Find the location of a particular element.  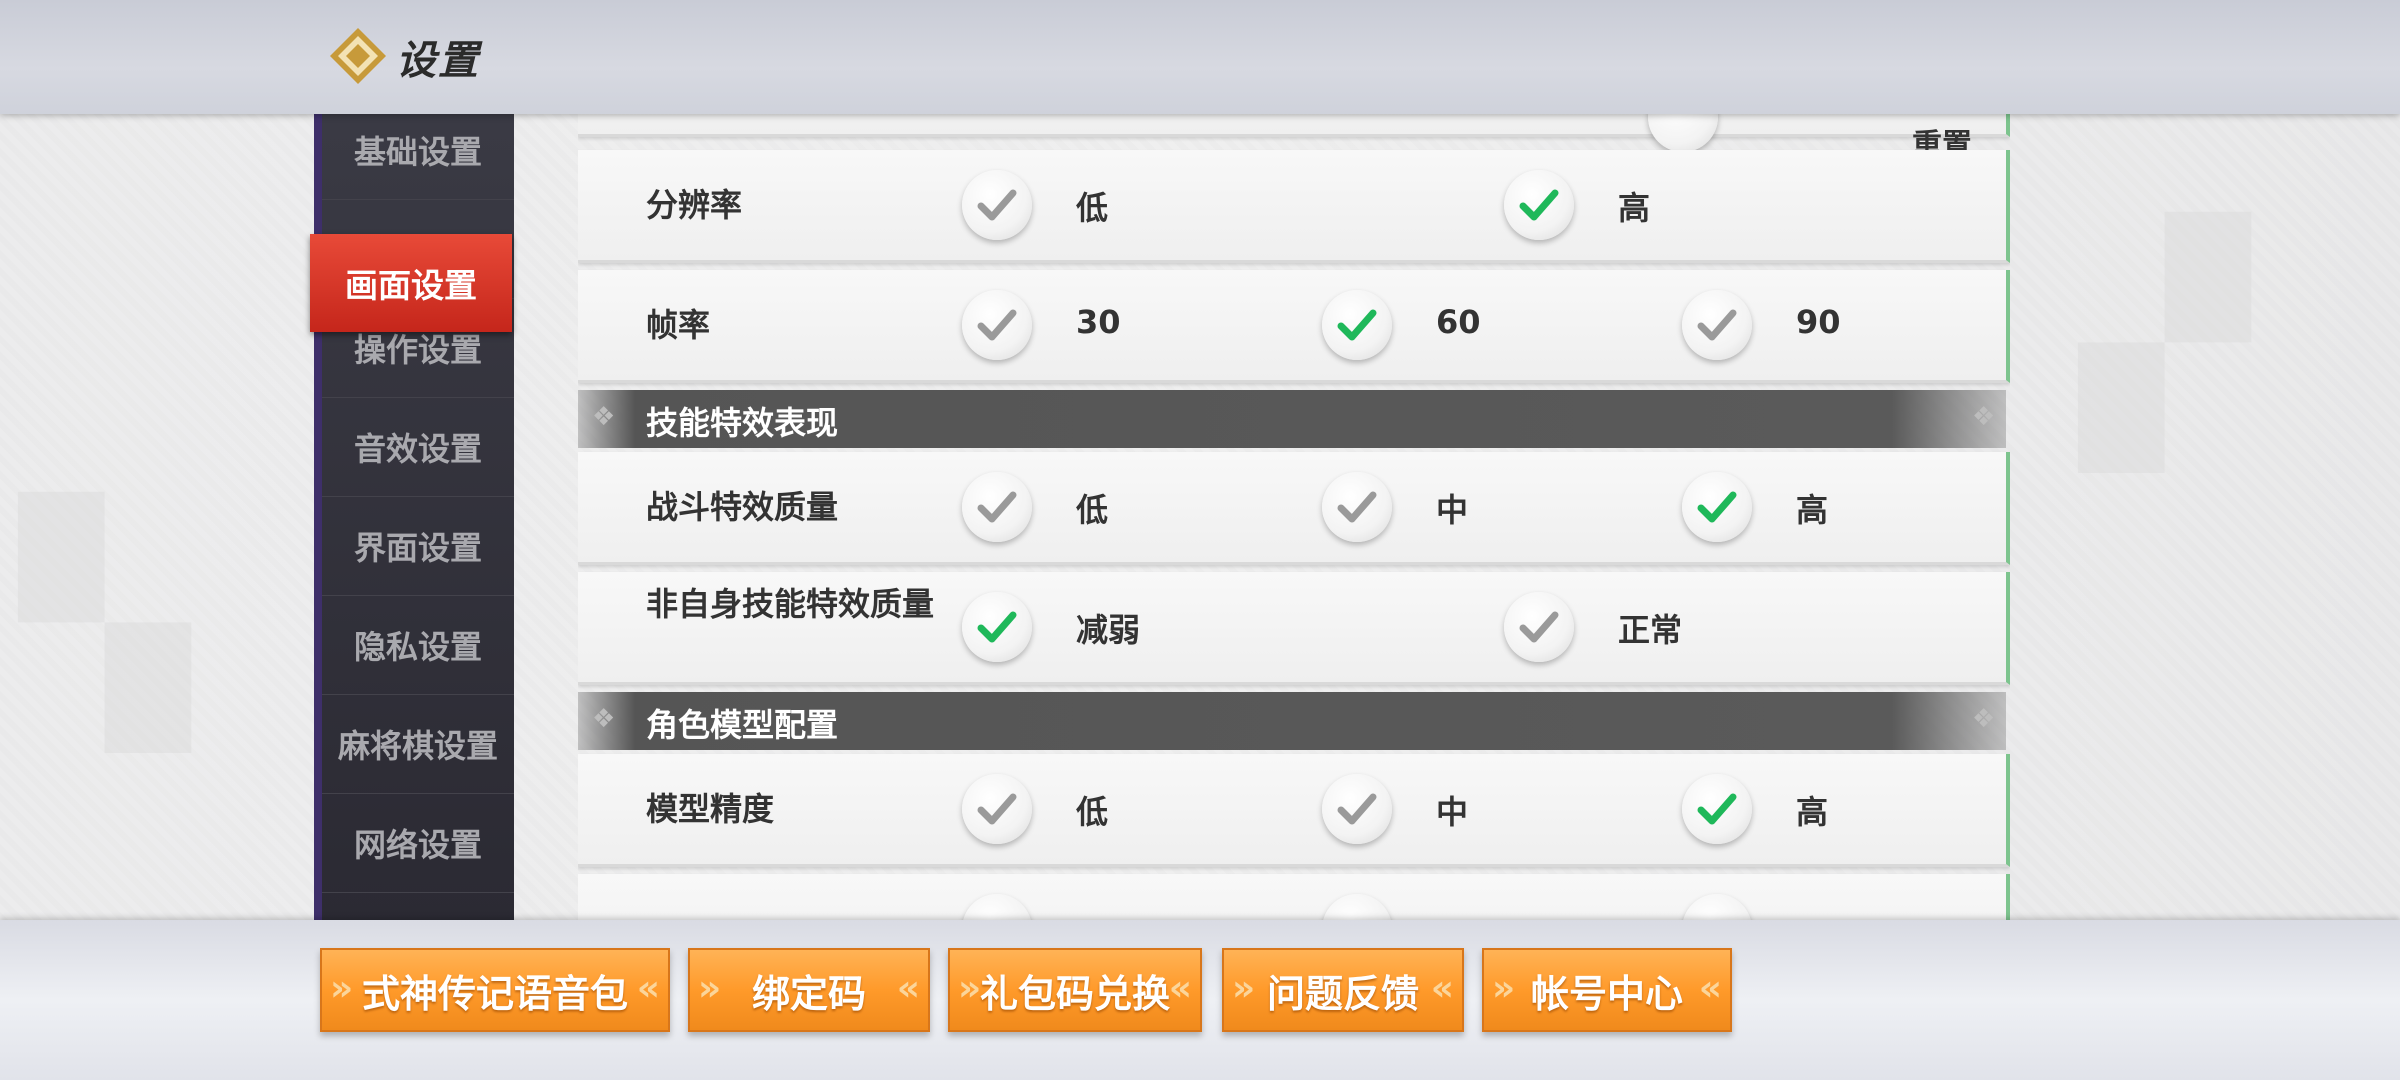

sidebar-item-mahjong: 麻将棋设置 is located at coordinates (418, 744).